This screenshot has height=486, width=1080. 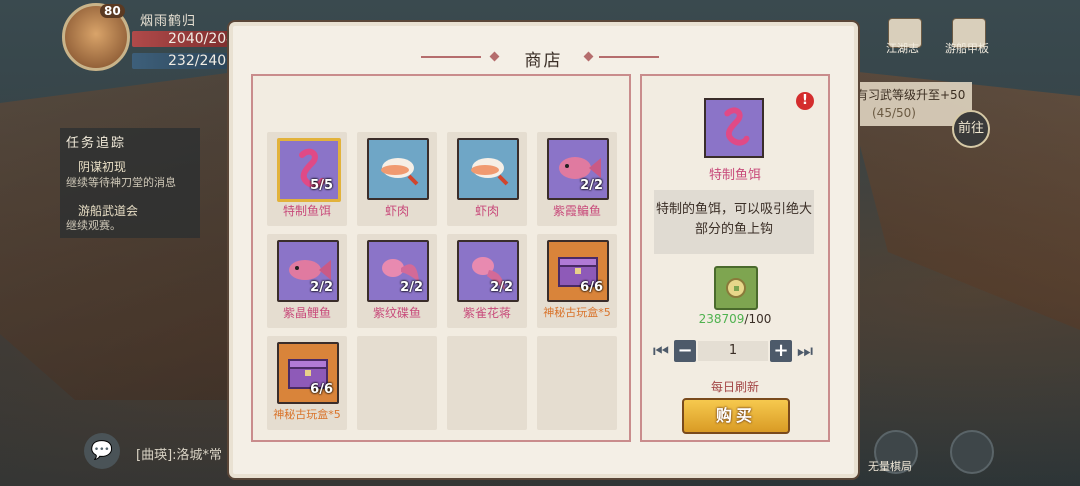 What do you see at coordinates (93, 225) in the screenshot?
I see `task-item-desc: 继续观赛。` at bounding box center [93, 225].